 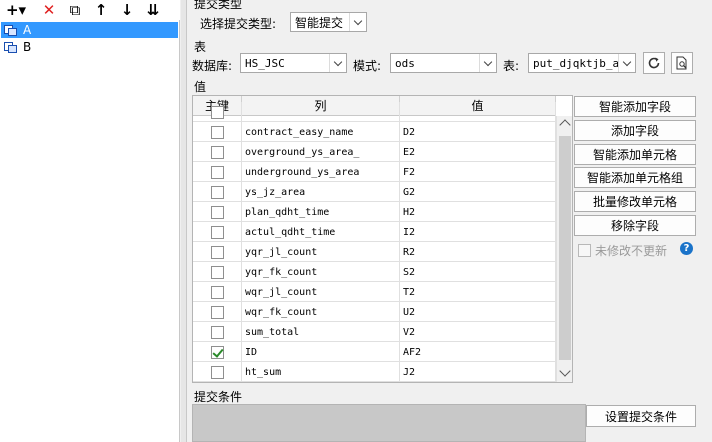 What do you see at coordinates (75, 10) in the screenshot?
I see `copy-icon: ⧉` at bounding box center [75, 10].